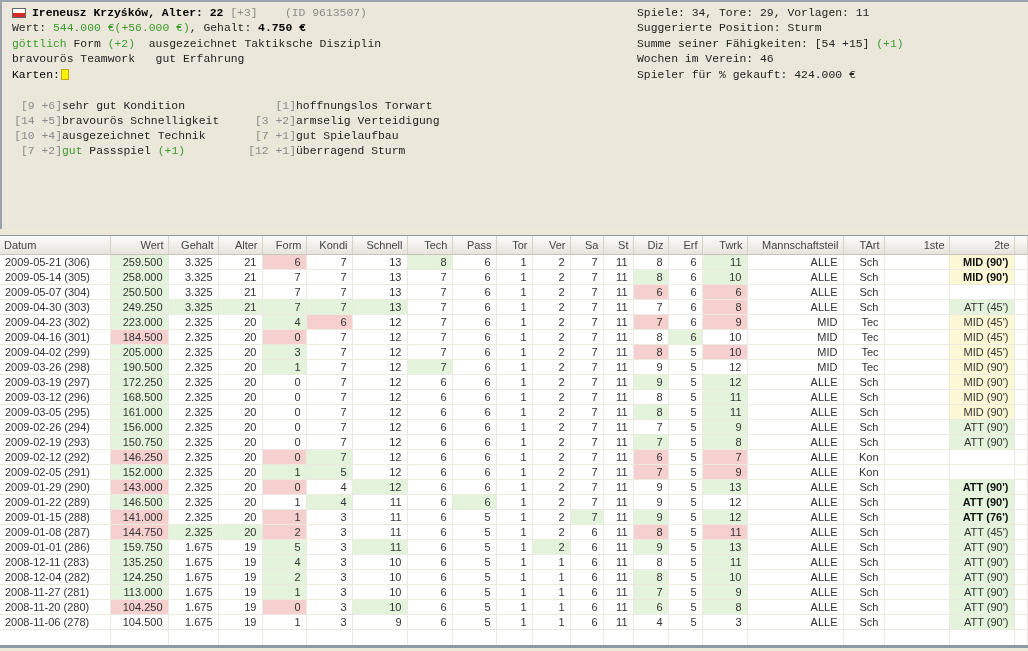 The height and width of the screenshot is (651, 1028). Describe the element at coordinates (916, 245) in the screenshot. I see `column-header: 1ste` at that location.